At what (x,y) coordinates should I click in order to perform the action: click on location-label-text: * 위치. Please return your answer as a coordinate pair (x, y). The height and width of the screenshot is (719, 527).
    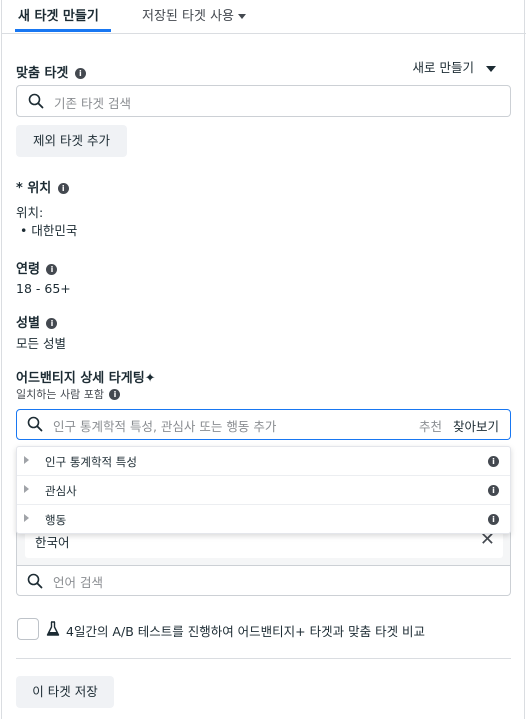
    Looking at the image, I should click on (34, 188).